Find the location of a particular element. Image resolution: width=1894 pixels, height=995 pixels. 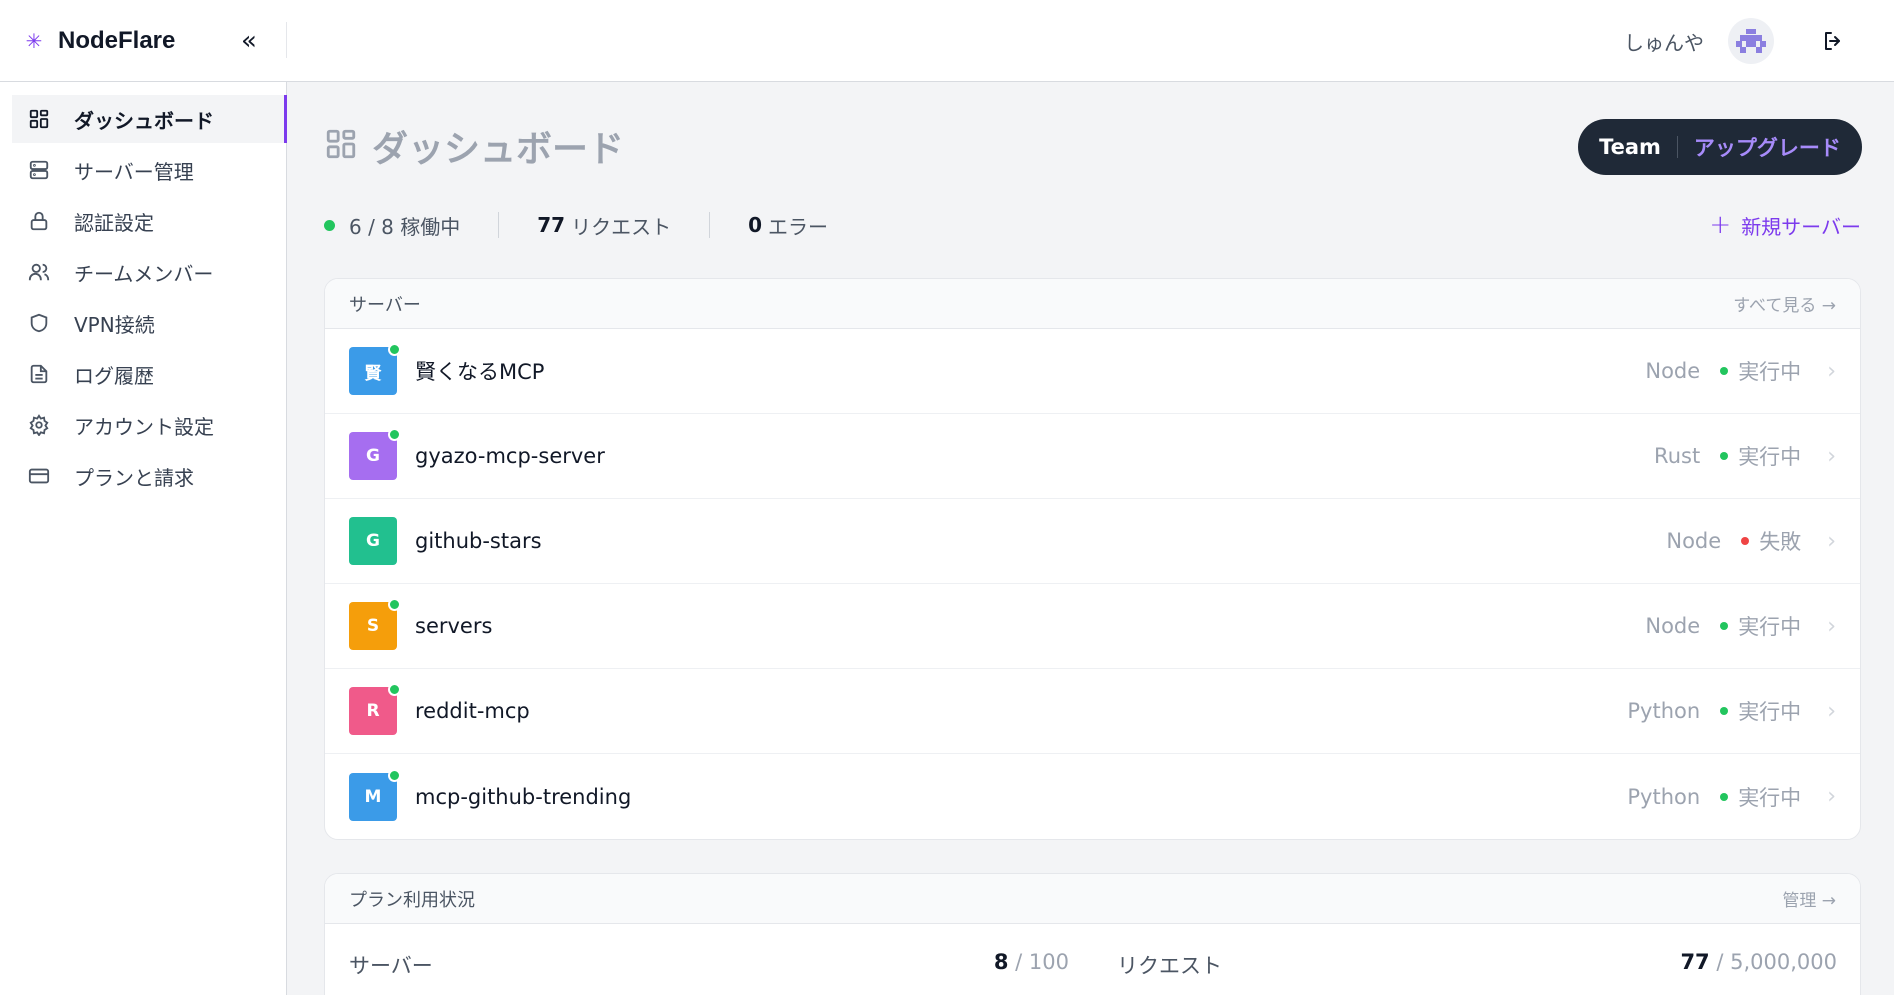

stats-bar: 6 / 8 稼働中 77 リクエスト 0 エラー is located at coordinates (576, 225).